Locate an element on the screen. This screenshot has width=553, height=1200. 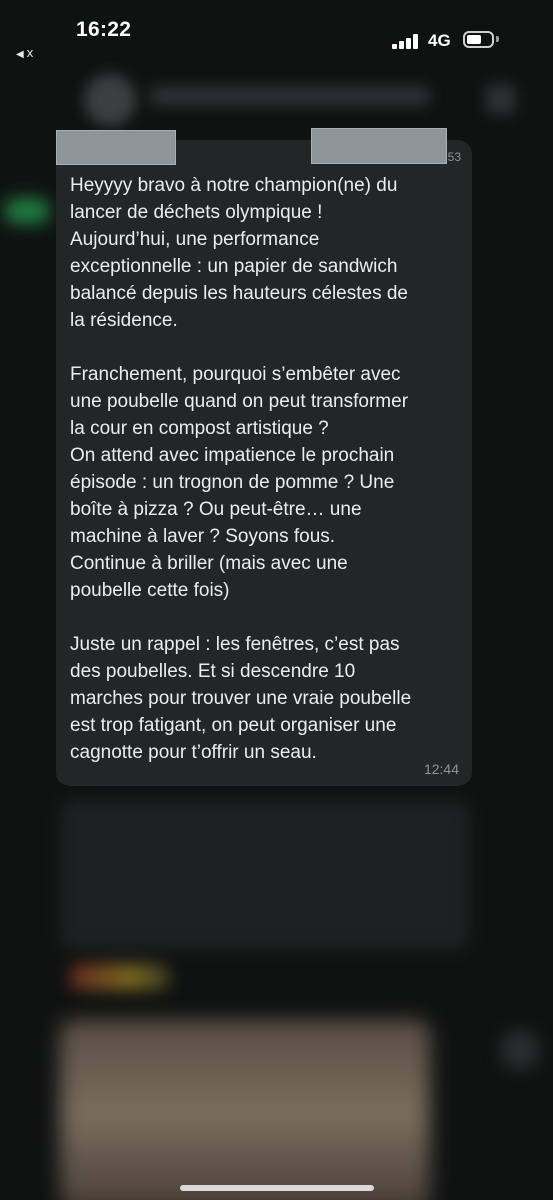
home-indicator is located at coordinates (277, 1188).